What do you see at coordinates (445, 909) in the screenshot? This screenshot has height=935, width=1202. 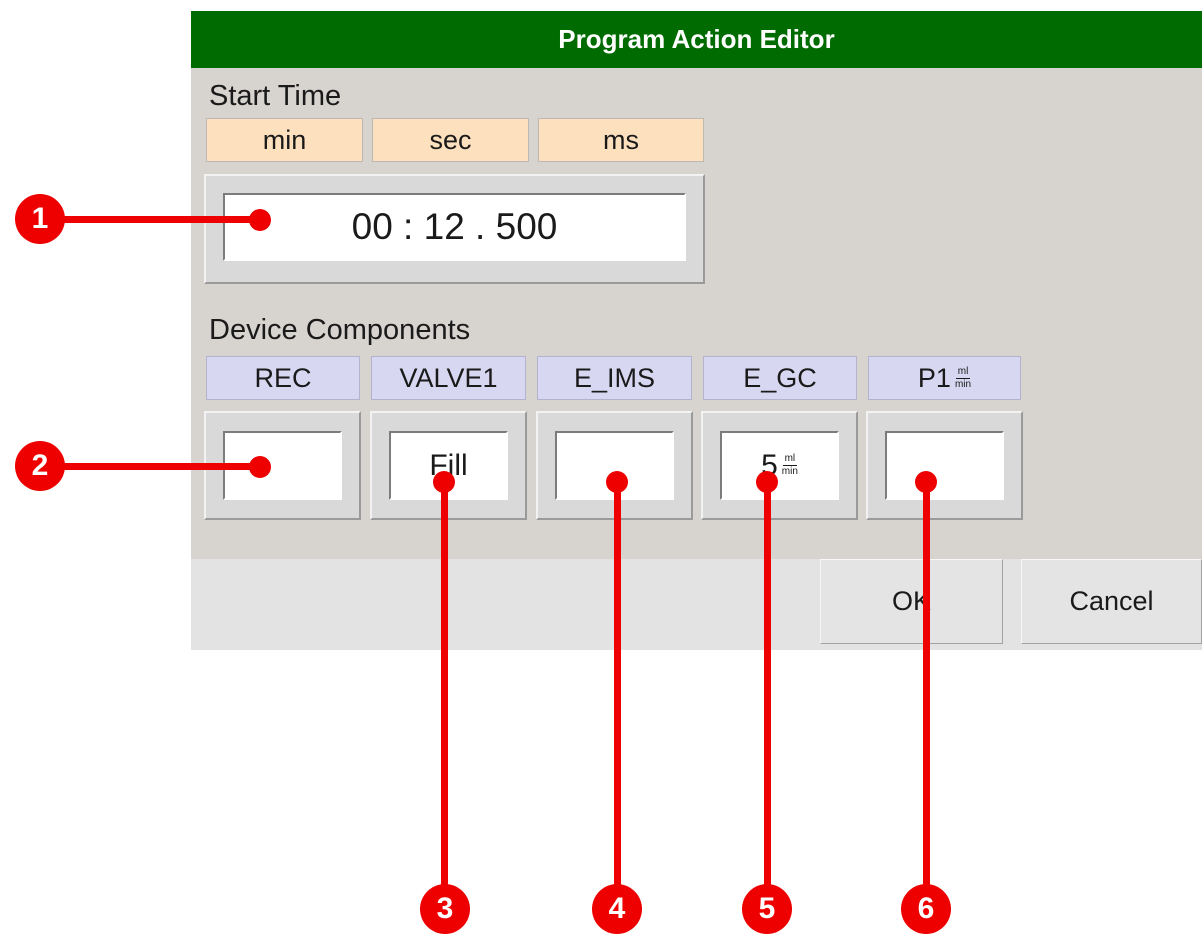 I see `annotation-callout-3: 3` at bounding box center [445, 909].